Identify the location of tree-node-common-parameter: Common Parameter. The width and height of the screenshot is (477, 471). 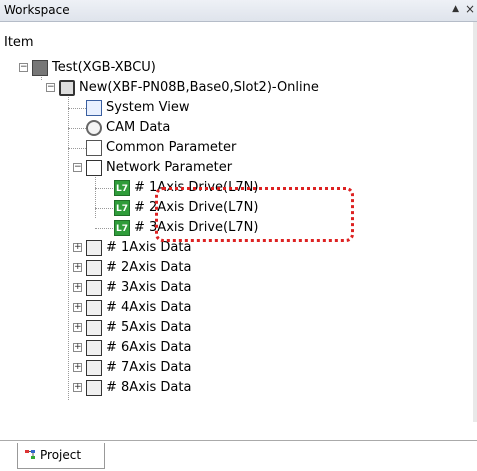
(150, 148).